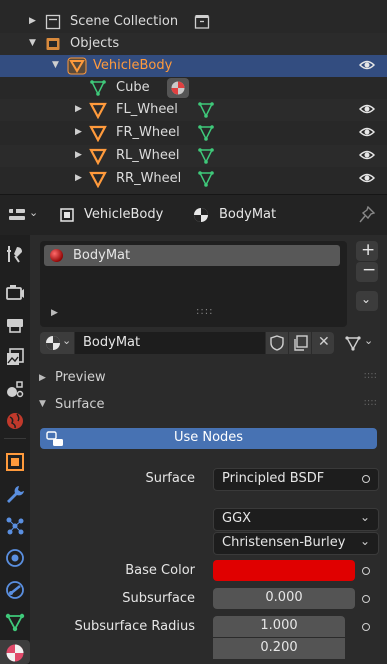 The image size is (387, 664). I want to click on output-printer-icon, so click(15, 326).